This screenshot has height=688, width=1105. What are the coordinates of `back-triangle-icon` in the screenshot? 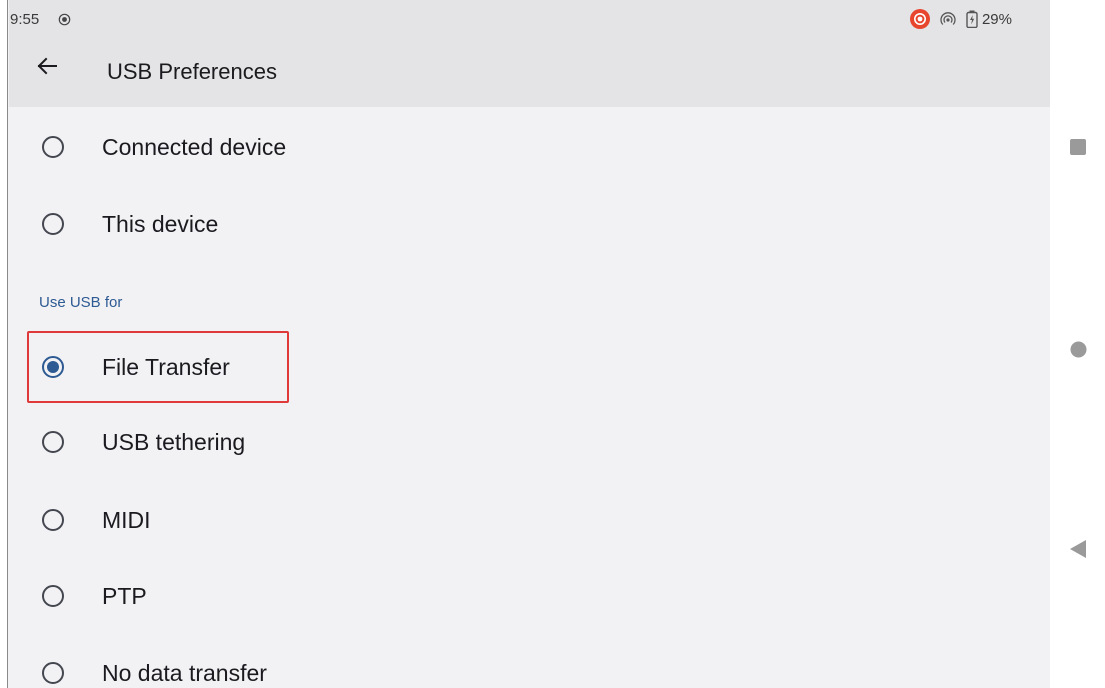 It's located at (1078, 549).